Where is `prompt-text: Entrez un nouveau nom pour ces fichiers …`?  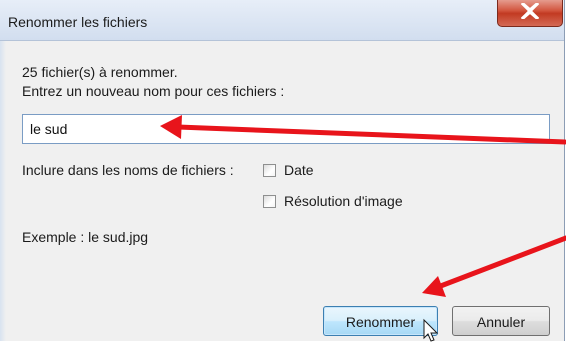
prompt-text: Entrez un nouveau nom pour ces fichiers … is located at coordinates (153, 91).